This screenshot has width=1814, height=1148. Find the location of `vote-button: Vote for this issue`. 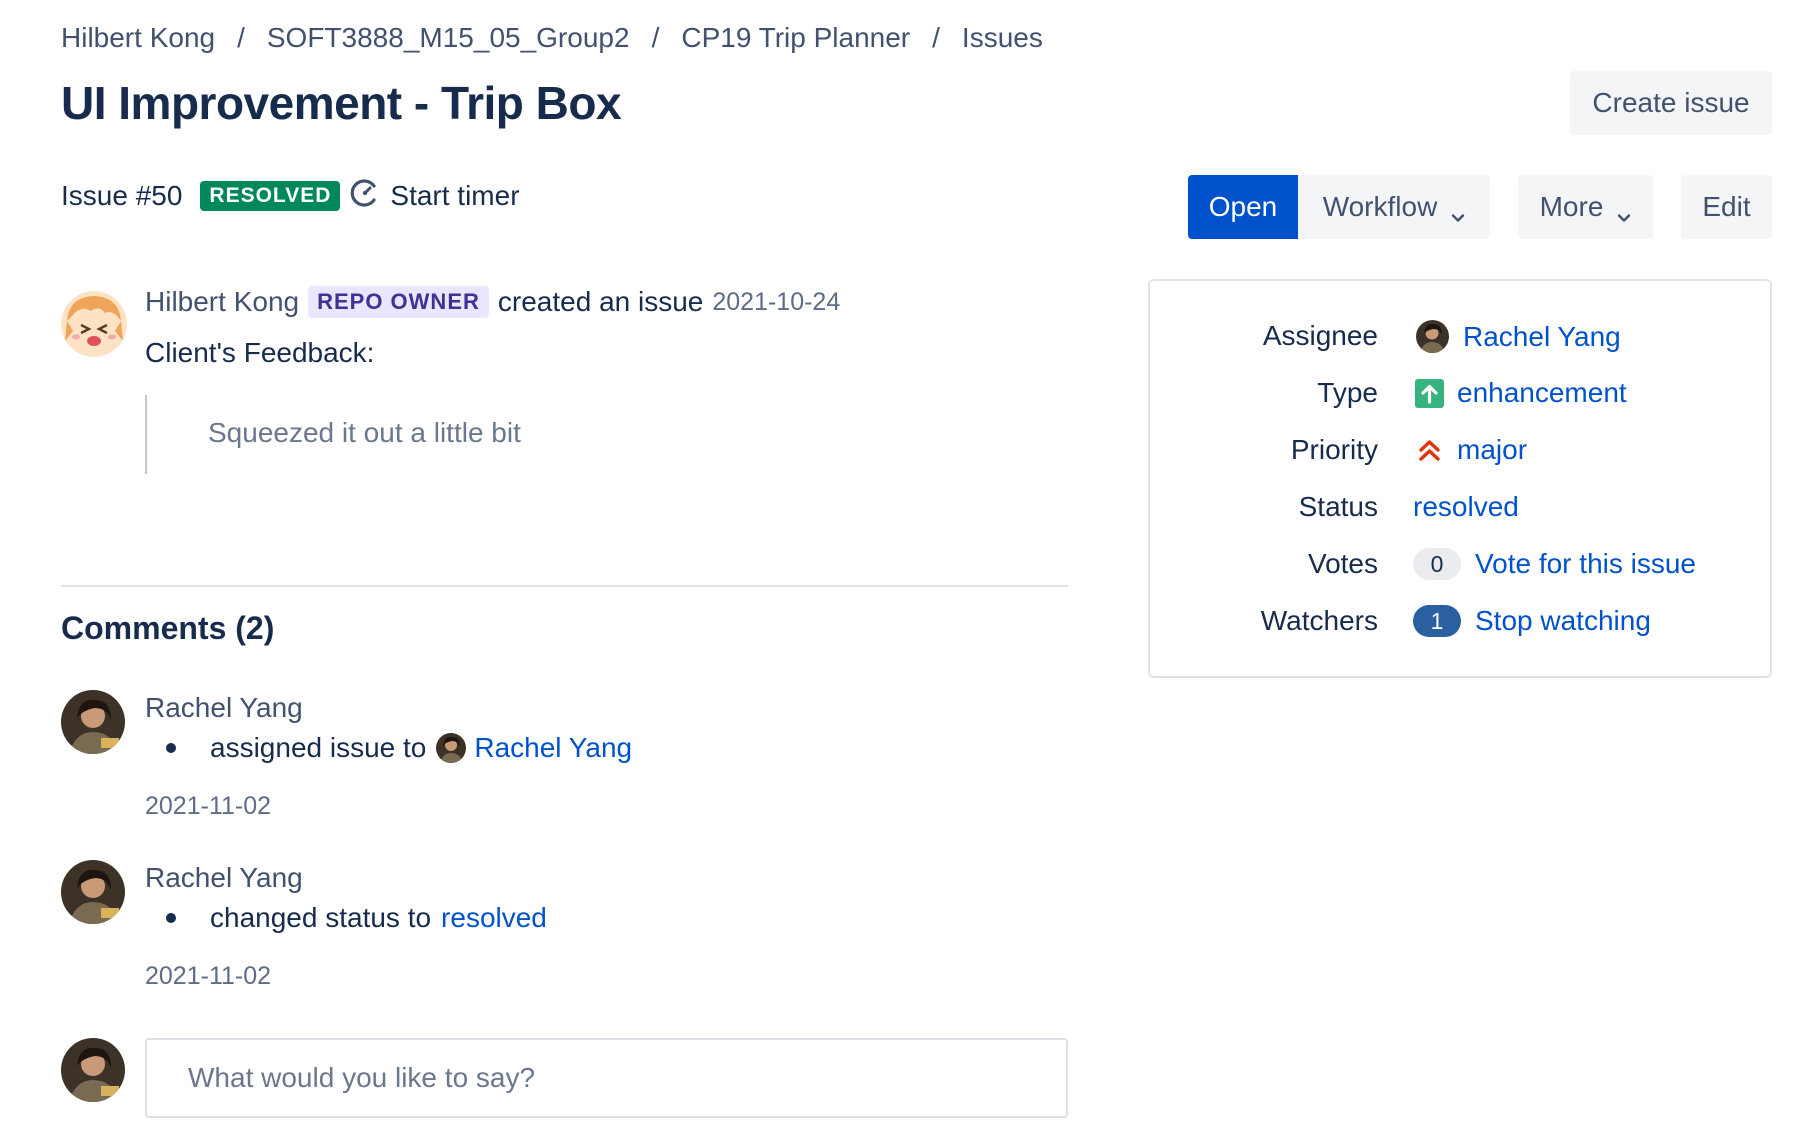

vote-button: Vote for this issue is located at coordinates (1585, 564).